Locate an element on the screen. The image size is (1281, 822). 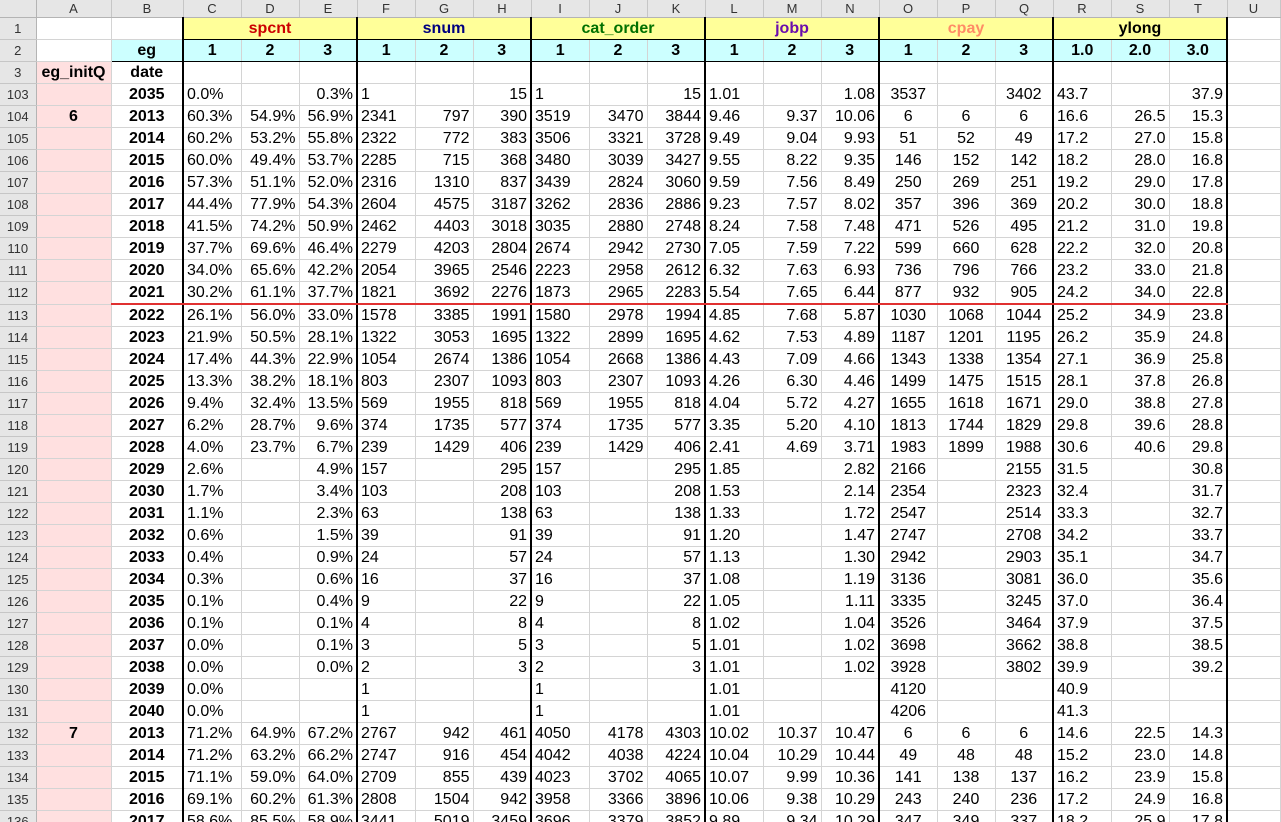
date-cell: 2036 is located at coordinates (147, 623).